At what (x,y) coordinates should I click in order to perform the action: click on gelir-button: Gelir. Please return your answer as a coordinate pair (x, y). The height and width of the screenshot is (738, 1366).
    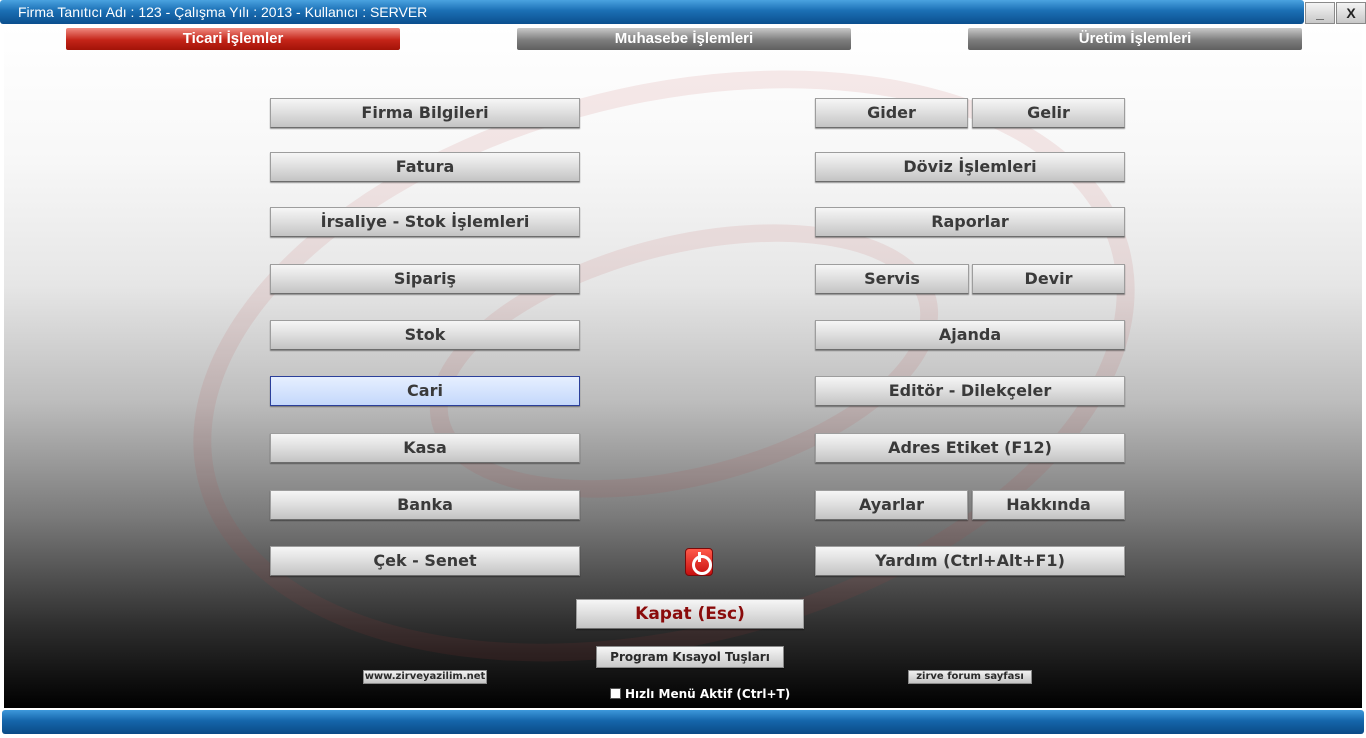
    Looking at the image, I should click on (1048, 113).